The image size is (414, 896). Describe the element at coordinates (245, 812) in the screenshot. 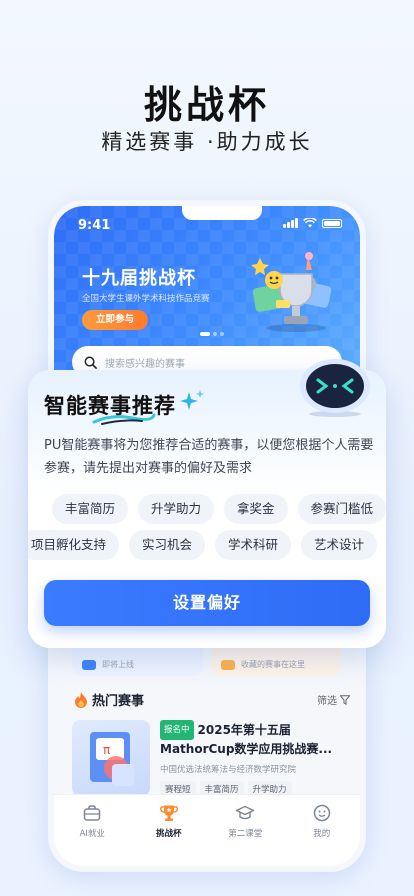

I see `graduation-cap-icon` at that location.